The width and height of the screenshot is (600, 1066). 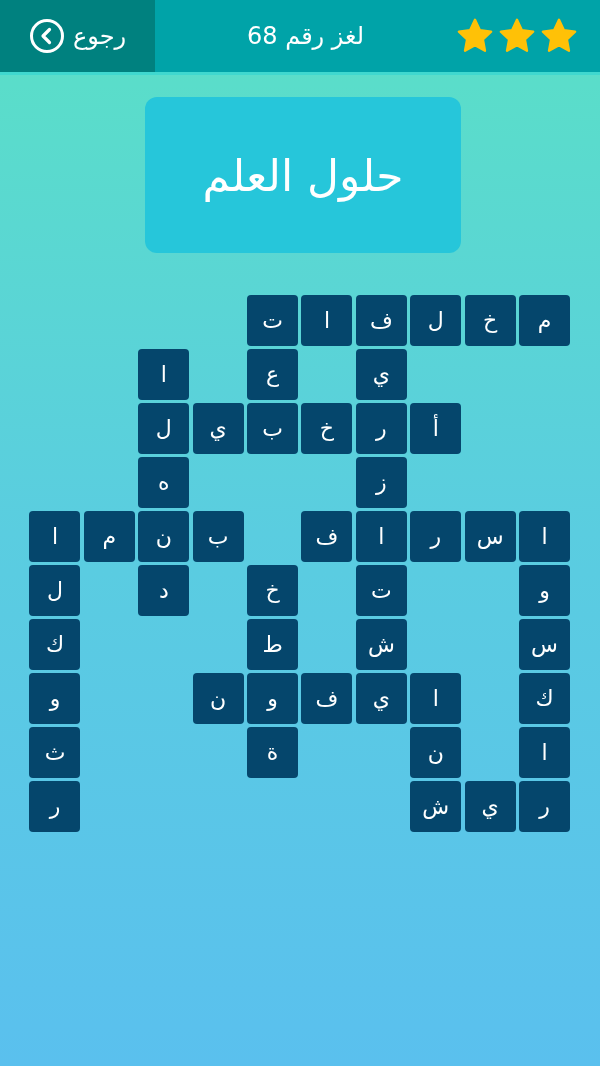 I want to click on back-button: رجوع, so click(x=77, y=36).